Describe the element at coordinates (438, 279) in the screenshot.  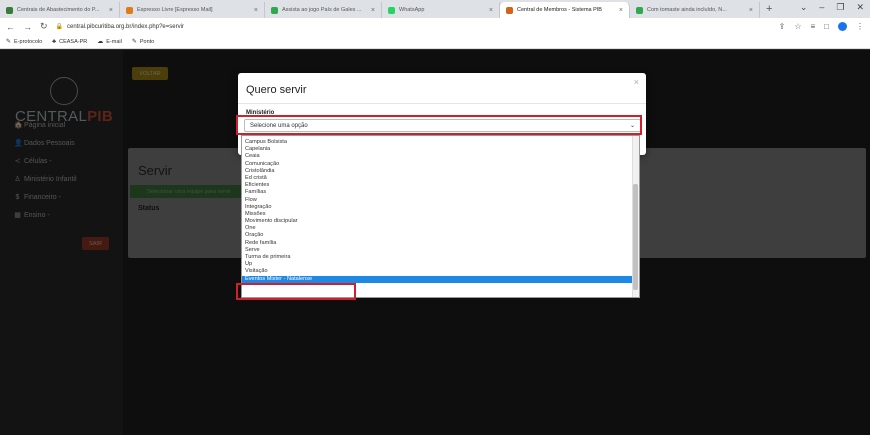
I see `ministry-option: Eventos Mister - Natalense` at that location.